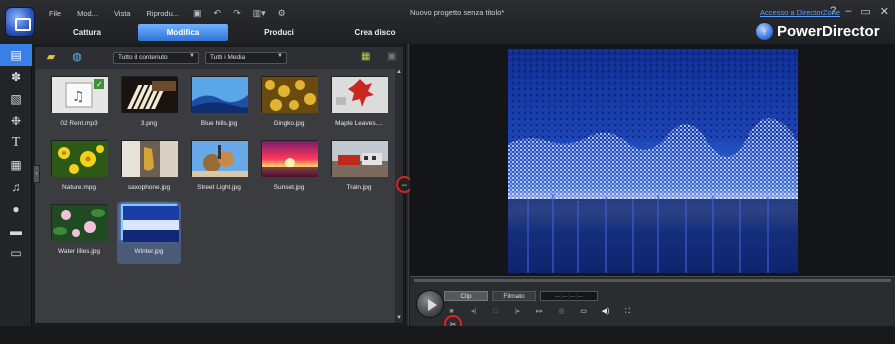  I want to click on content-filter-dropdown: Tutto il contenuto ▼, so click(156, 58).